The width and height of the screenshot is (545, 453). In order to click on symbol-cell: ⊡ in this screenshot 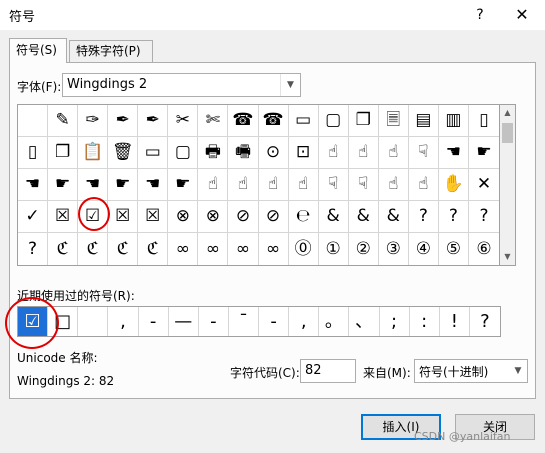, I will do `click(303, 153)`.